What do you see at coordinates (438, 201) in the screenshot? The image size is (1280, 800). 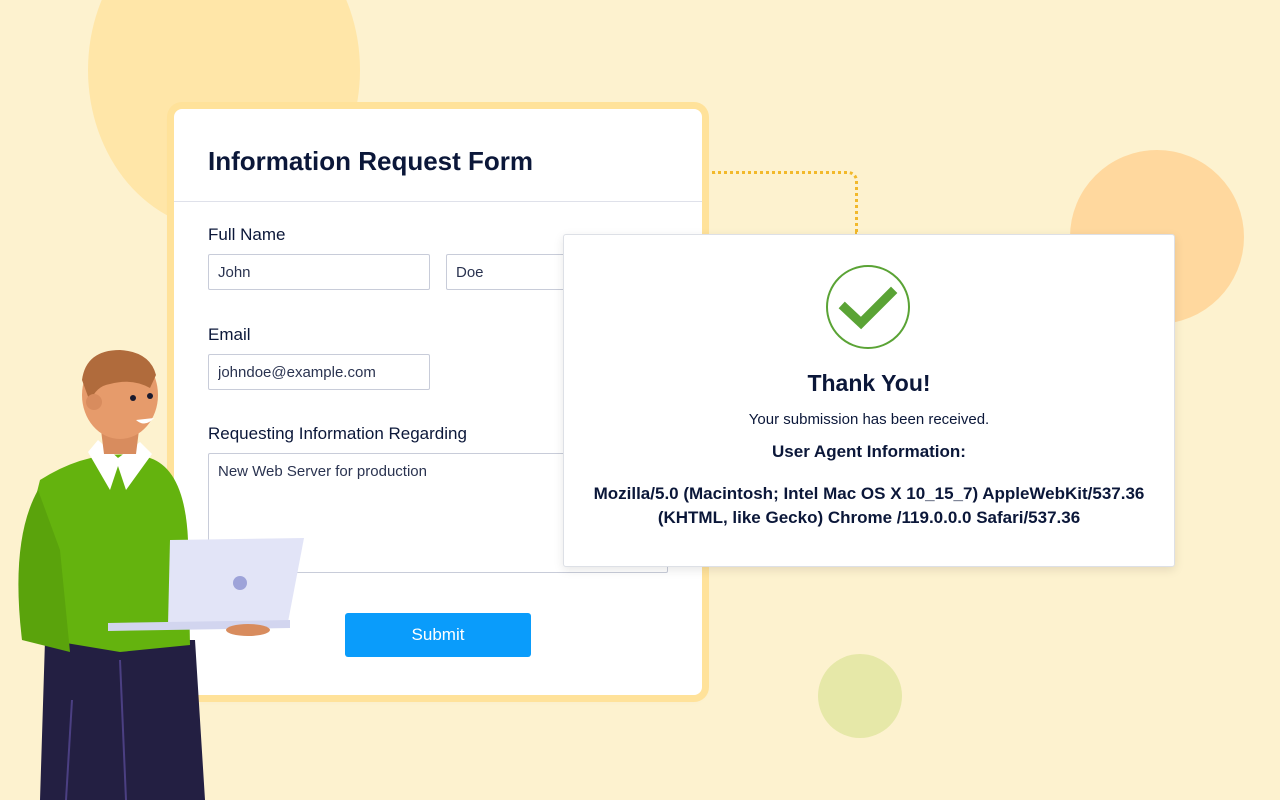 I see `form-divider` at bounding box center [438, 201].